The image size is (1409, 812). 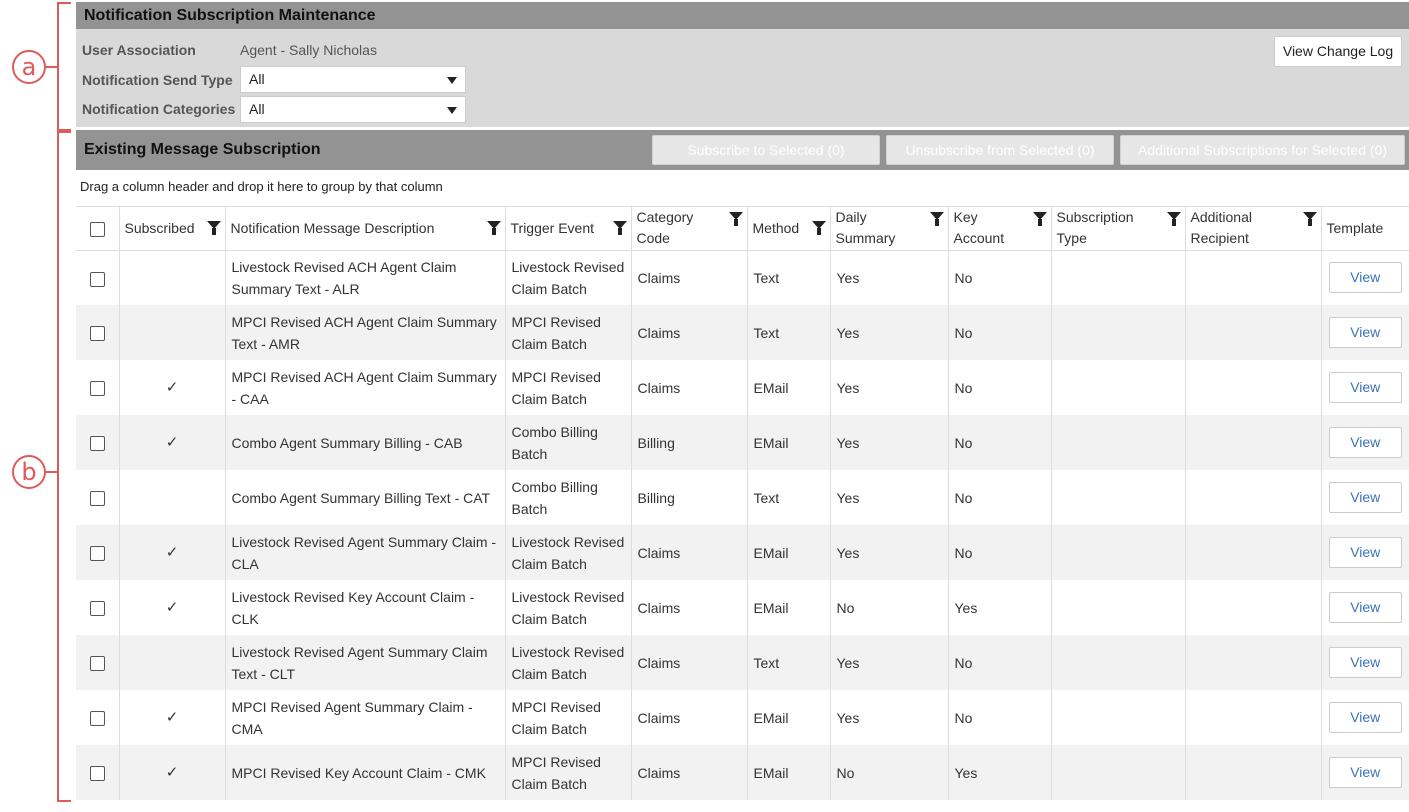 I want to click on column-header-daily: Daily Summary, so click(x=888, y=229).